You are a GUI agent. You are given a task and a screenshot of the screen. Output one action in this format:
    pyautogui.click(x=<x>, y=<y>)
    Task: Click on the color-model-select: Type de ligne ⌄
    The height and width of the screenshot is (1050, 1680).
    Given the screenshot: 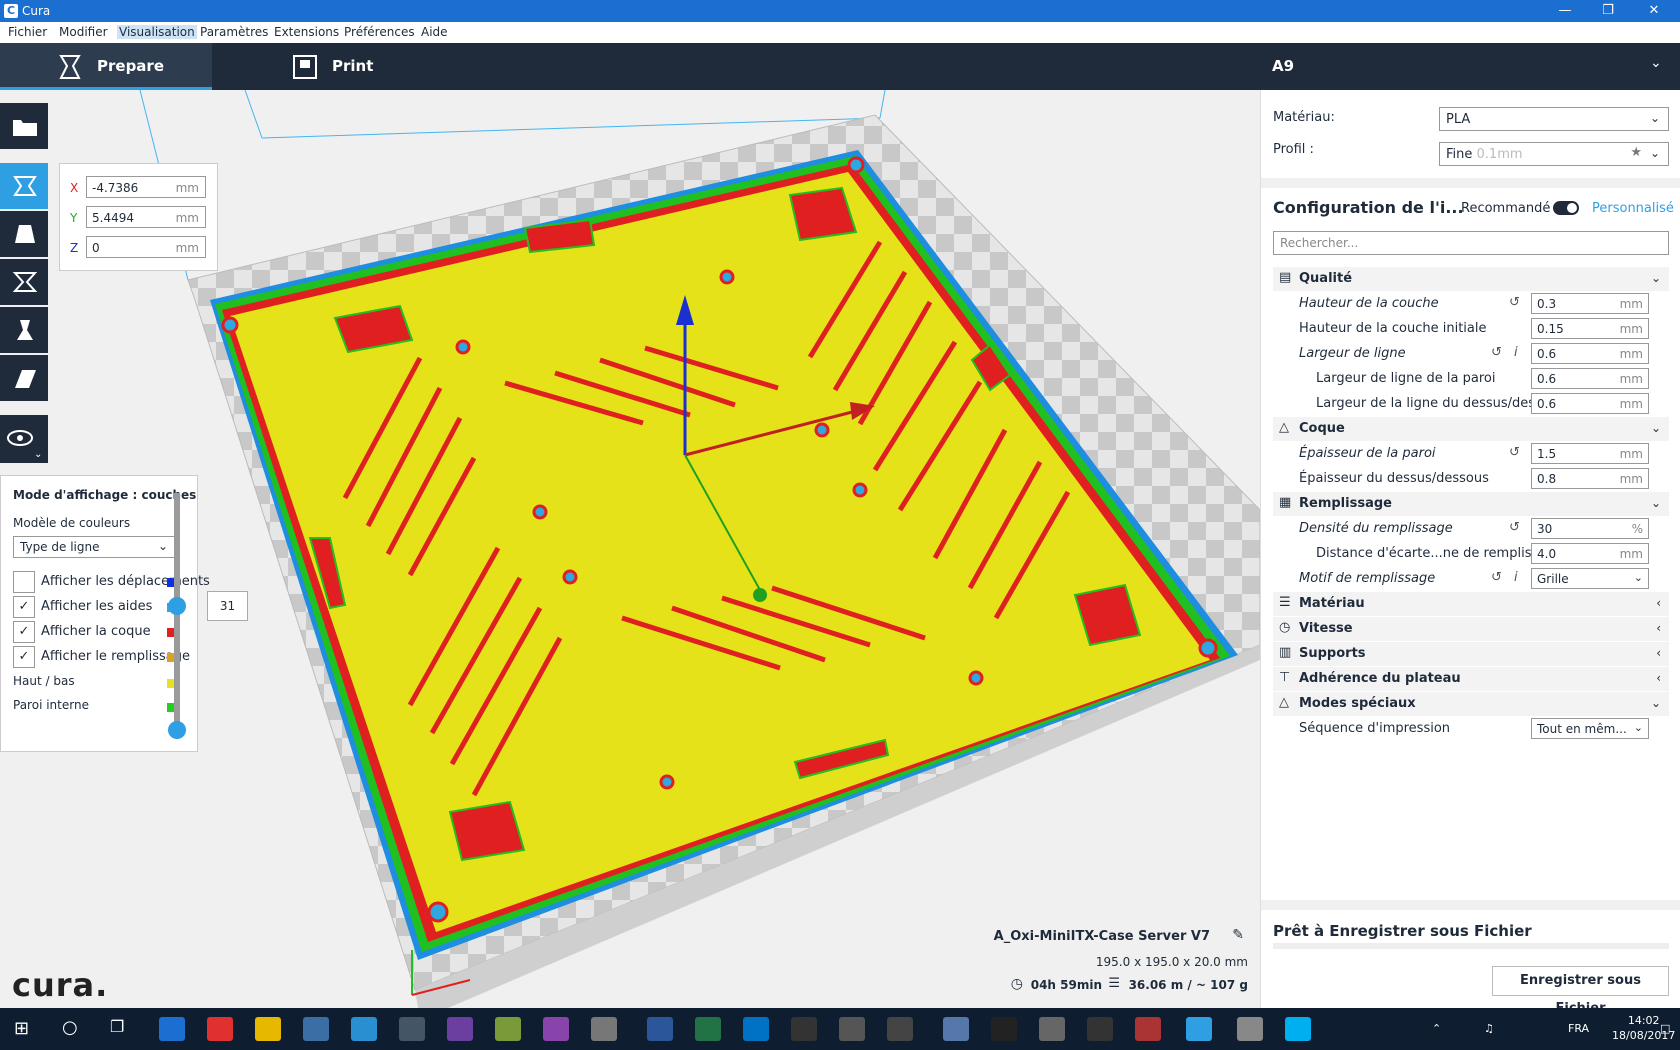 What is the action you would take?
    pyautogui.click(x=94, y=547)
    